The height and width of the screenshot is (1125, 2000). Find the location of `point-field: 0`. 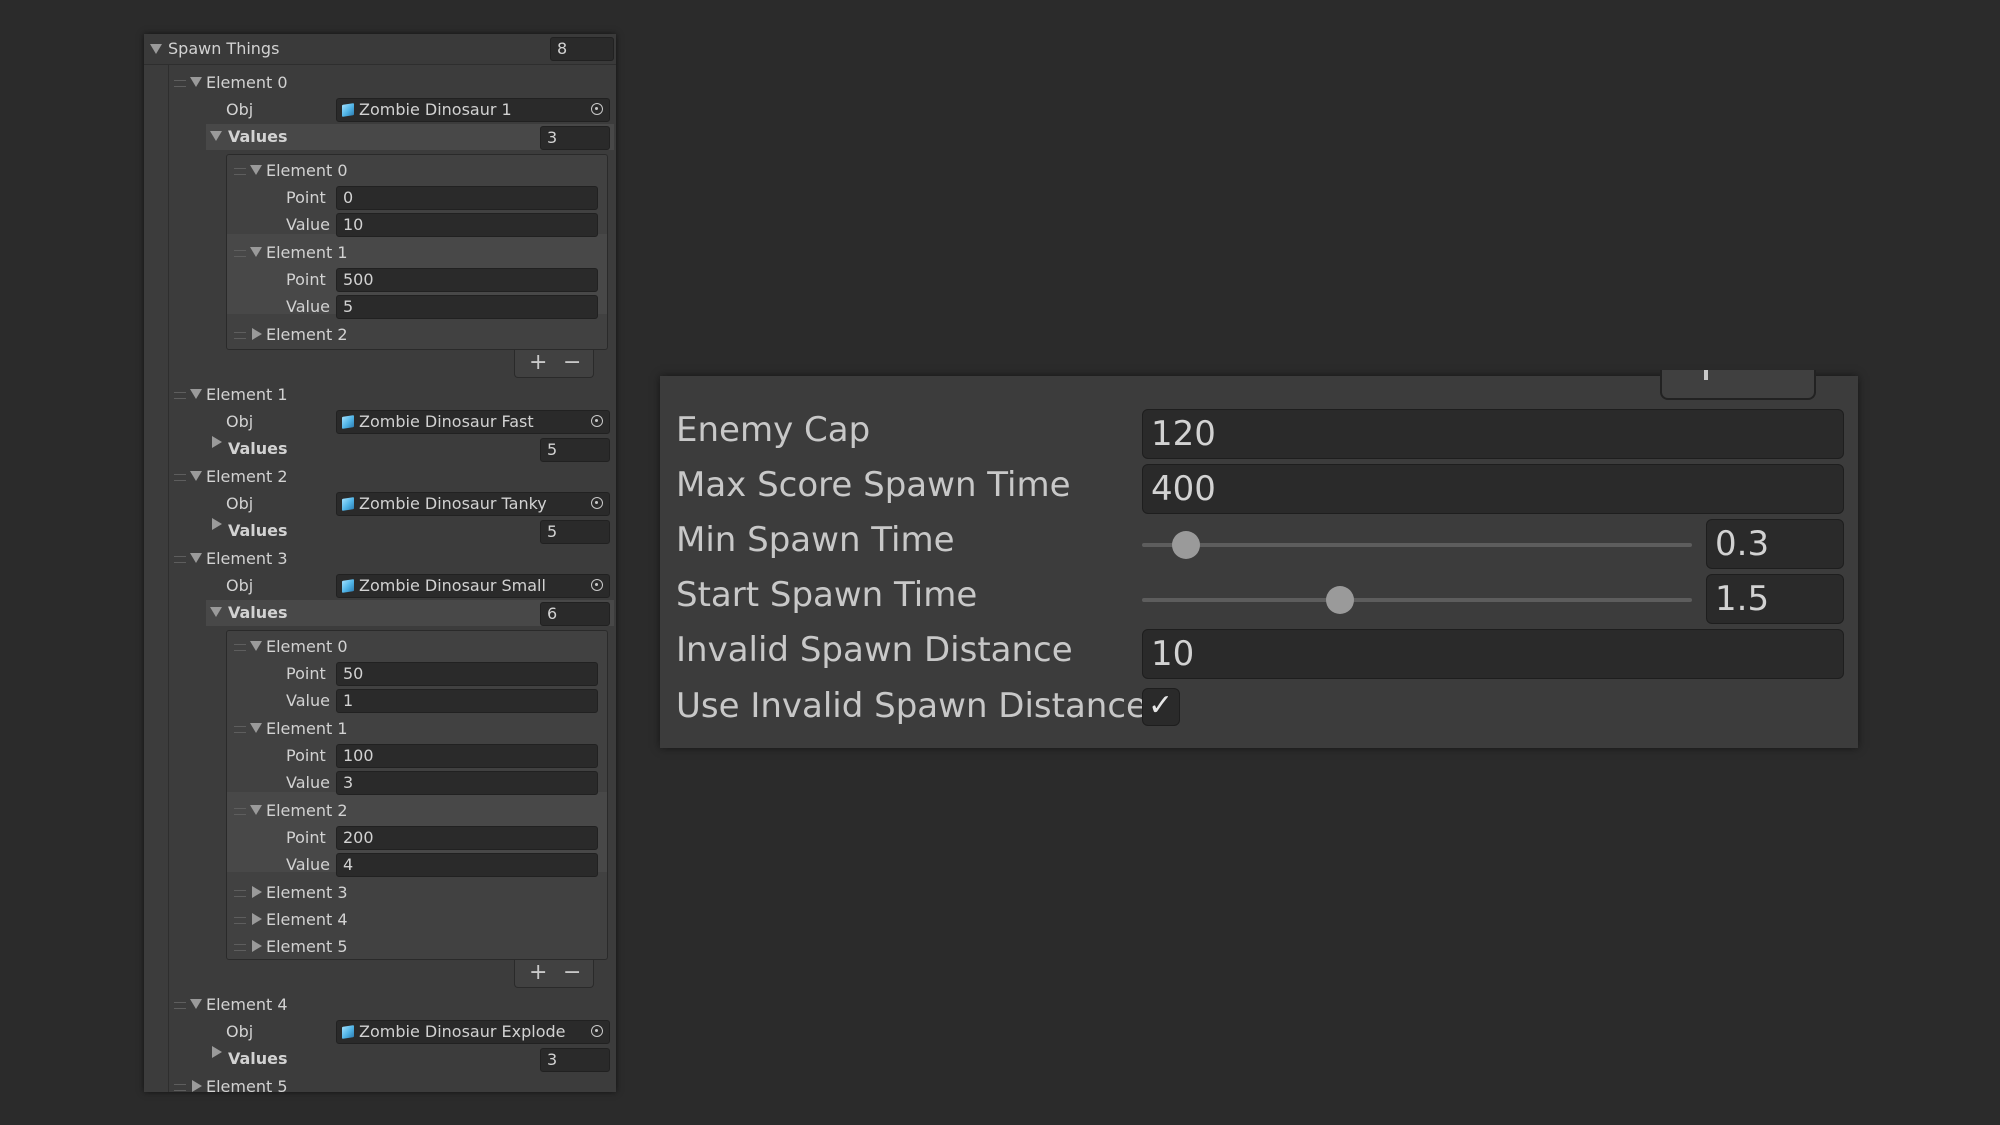

point-field: 0 is located at coordinates (467, 198).